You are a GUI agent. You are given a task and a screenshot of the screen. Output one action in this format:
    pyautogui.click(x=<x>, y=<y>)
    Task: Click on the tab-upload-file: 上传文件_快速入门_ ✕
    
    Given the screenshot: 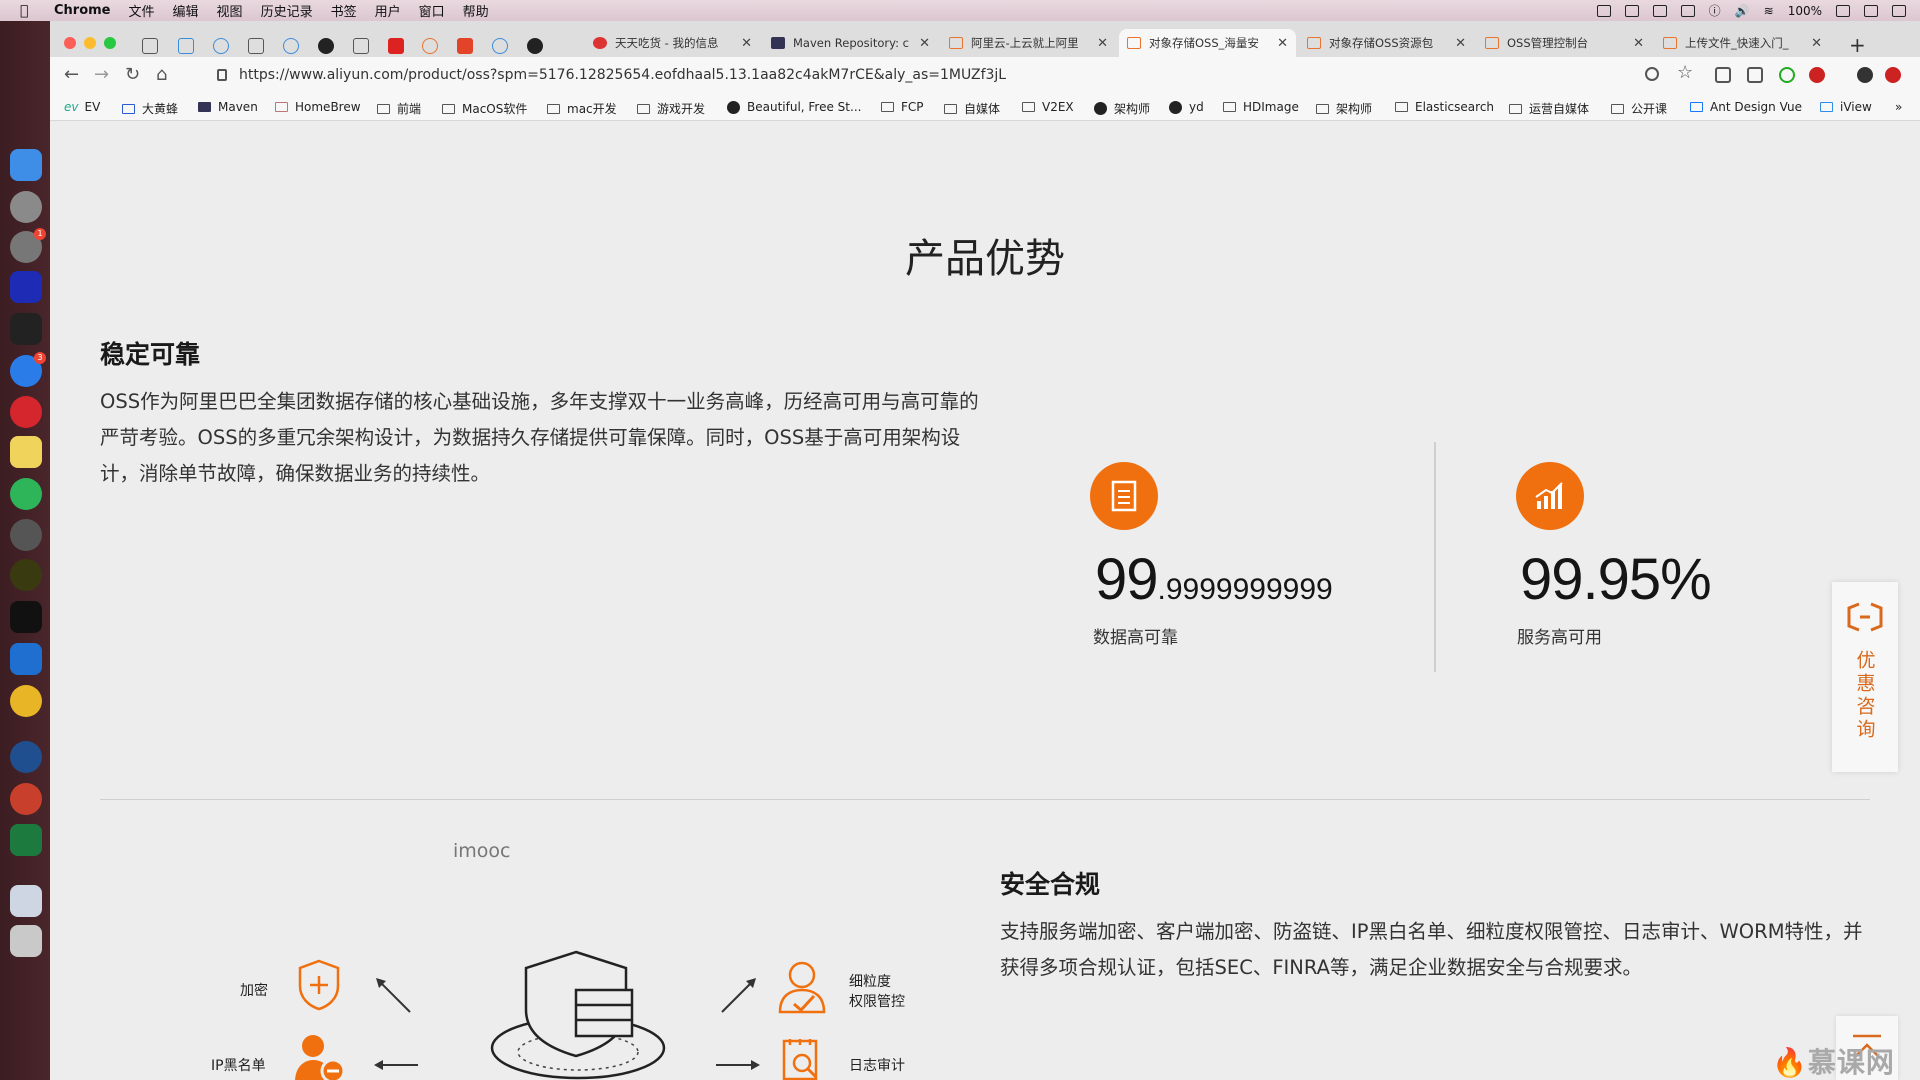 What is the action you would take?
    pyautogui.click(x=1742, y=43)
    